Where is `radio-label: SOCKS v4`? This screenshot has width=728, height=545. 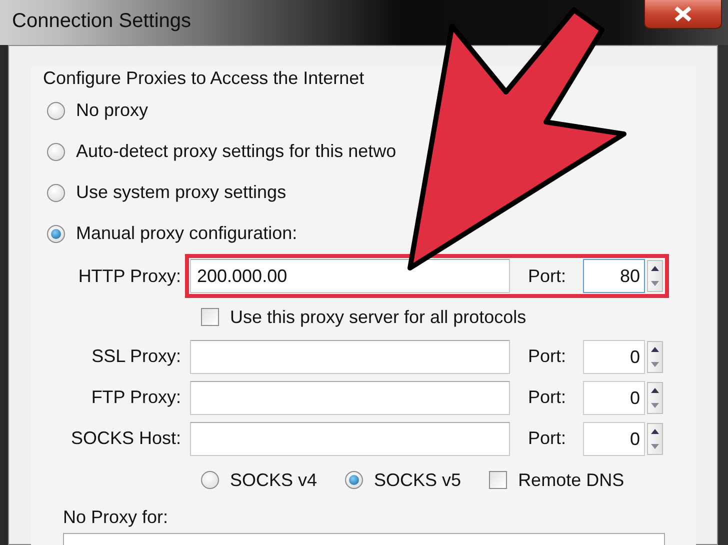 radio-label: SOCKS v4 is located at coordinates (274, 480).